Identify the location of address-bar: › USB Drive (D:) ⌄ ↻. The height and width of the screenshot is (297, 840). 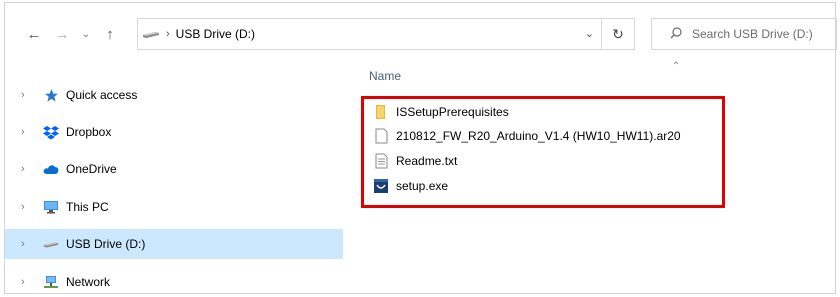
(386, 34).